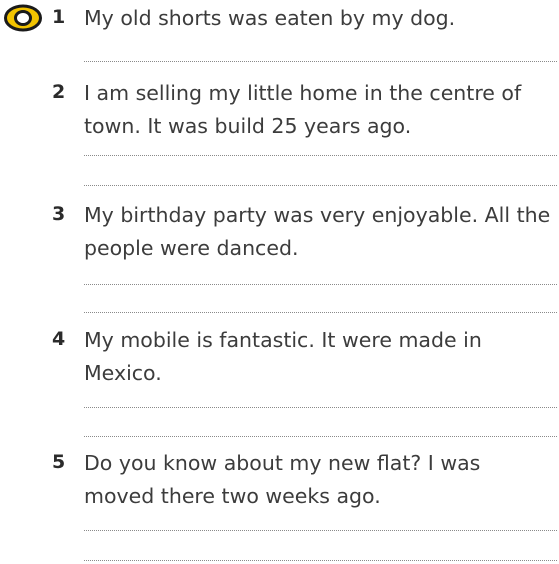 The width and height of the screenshot is (559, 564). I want to click on example-icon, so click(23, 18).